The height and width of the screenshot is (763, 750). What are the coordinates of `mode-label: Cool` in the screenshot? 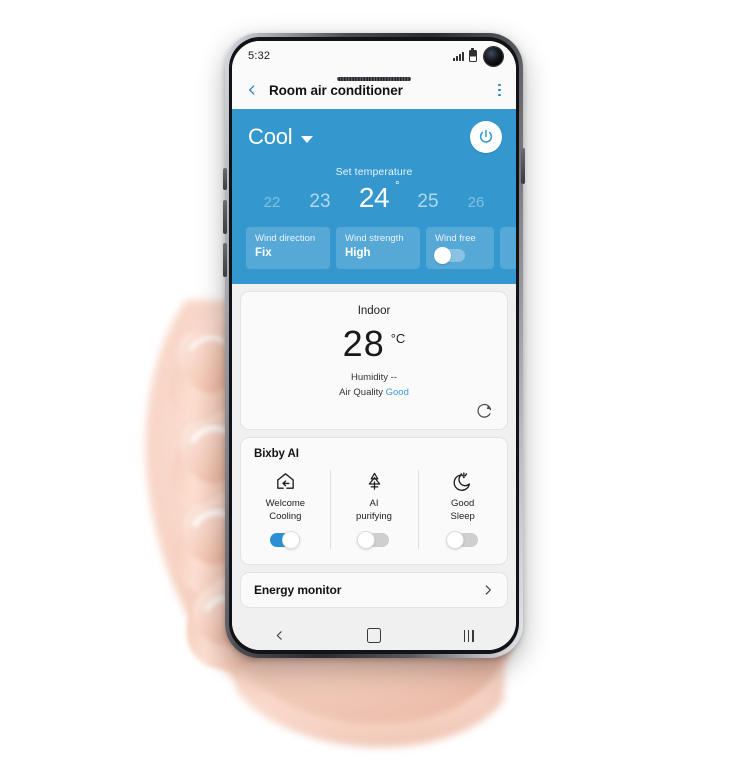 It's located at (270, 137).